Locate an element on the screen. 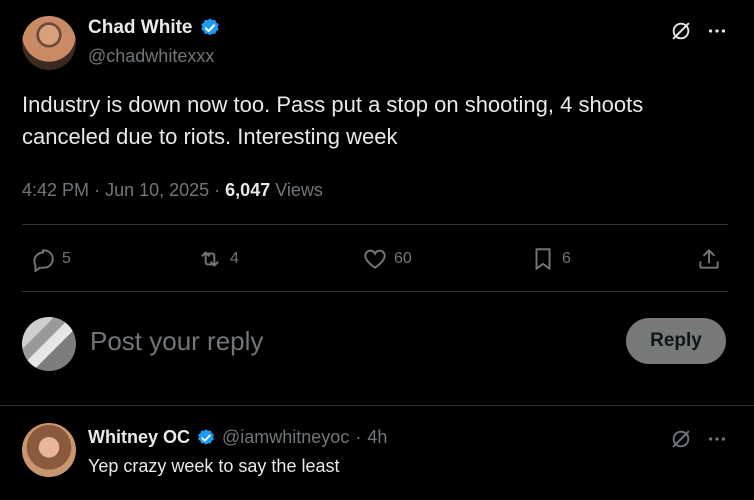  reply-action: 5 is located at coordinates (50, 259).